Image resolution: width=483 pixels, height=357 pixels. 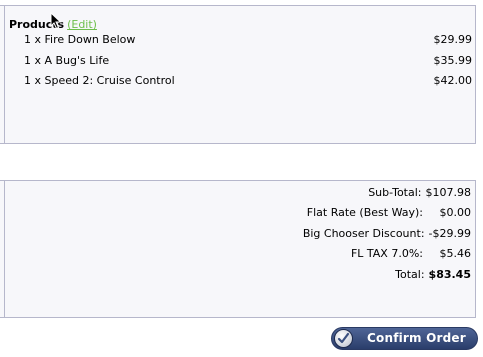 What do you see at coordinates (449, 233) in the screenshot?
I see `discount-value: -$29.99` at bounding box center [449, 233].